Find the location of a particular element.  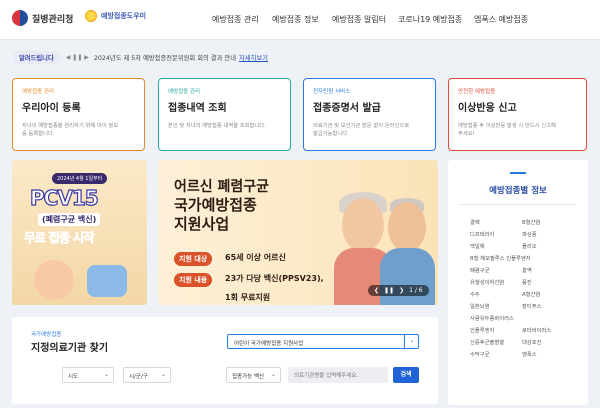

nav-item-mpox: 엠폭스 예방접종 is located at coordinates (501, 19).